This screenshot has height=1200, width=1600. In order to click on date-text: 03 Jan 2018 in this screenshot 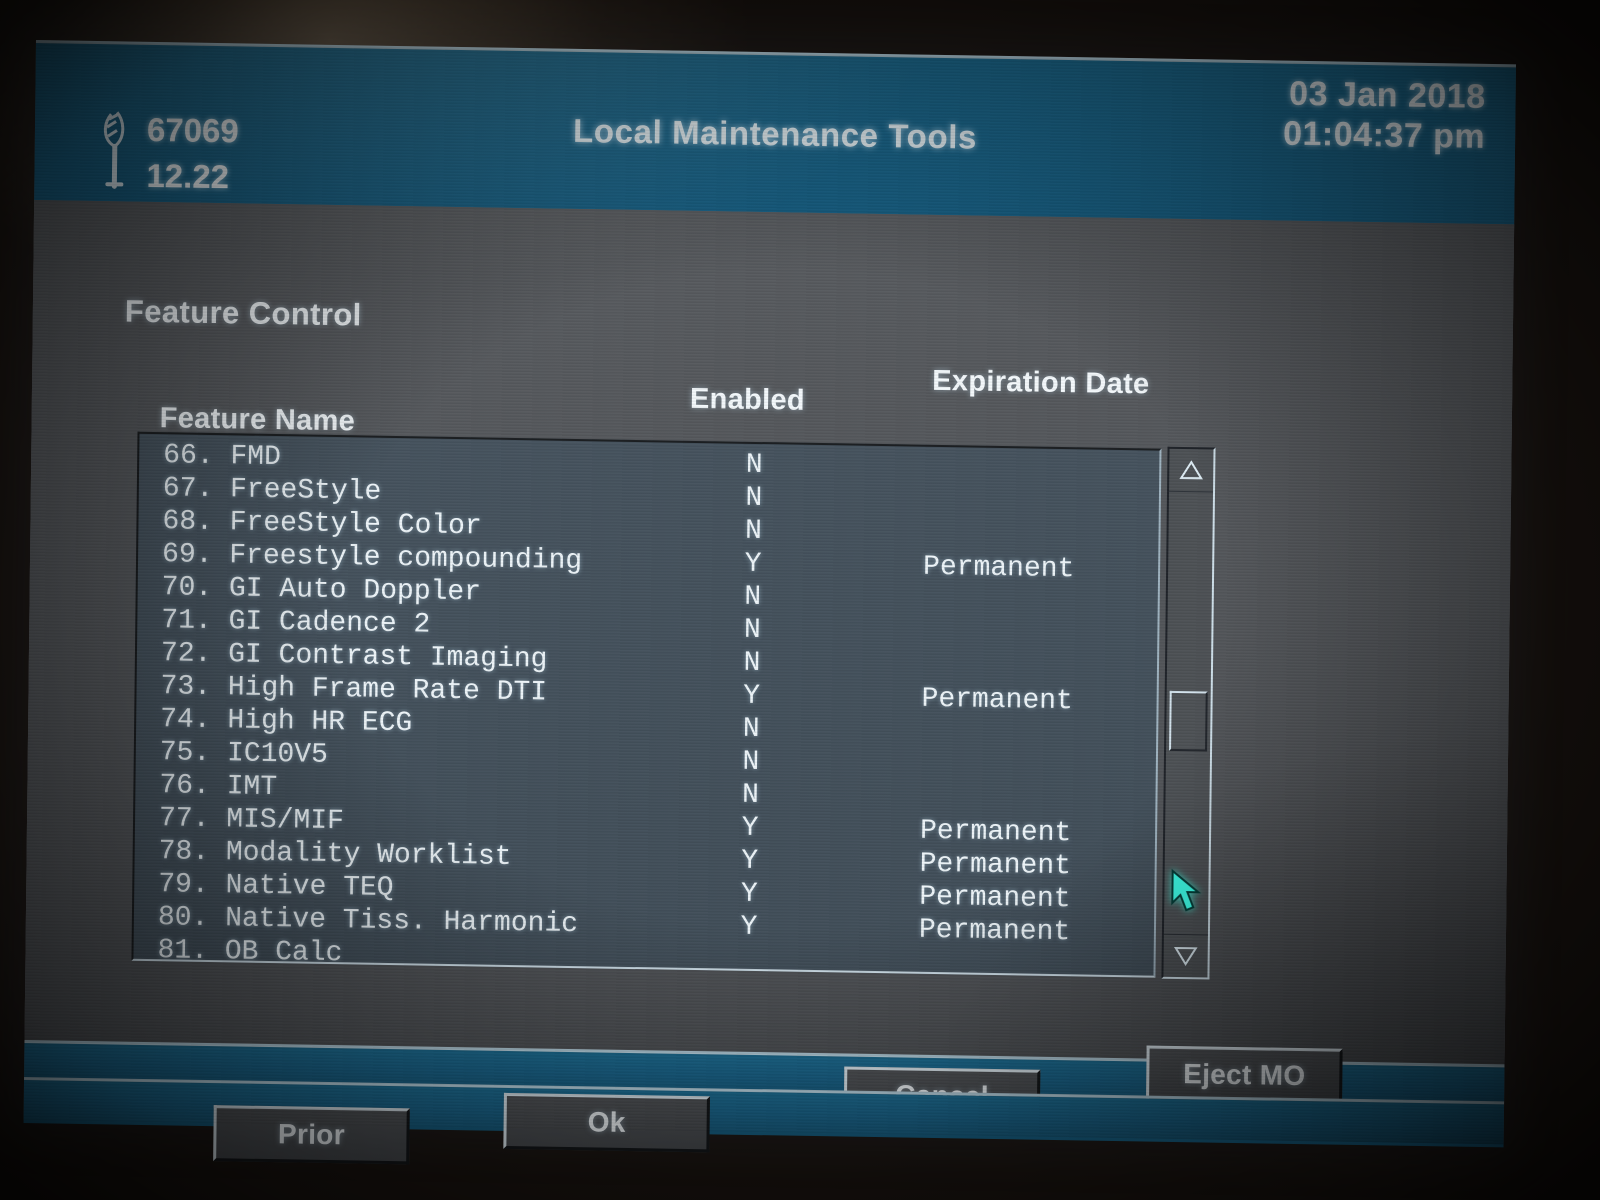, I will do `click(1387, 95)`.